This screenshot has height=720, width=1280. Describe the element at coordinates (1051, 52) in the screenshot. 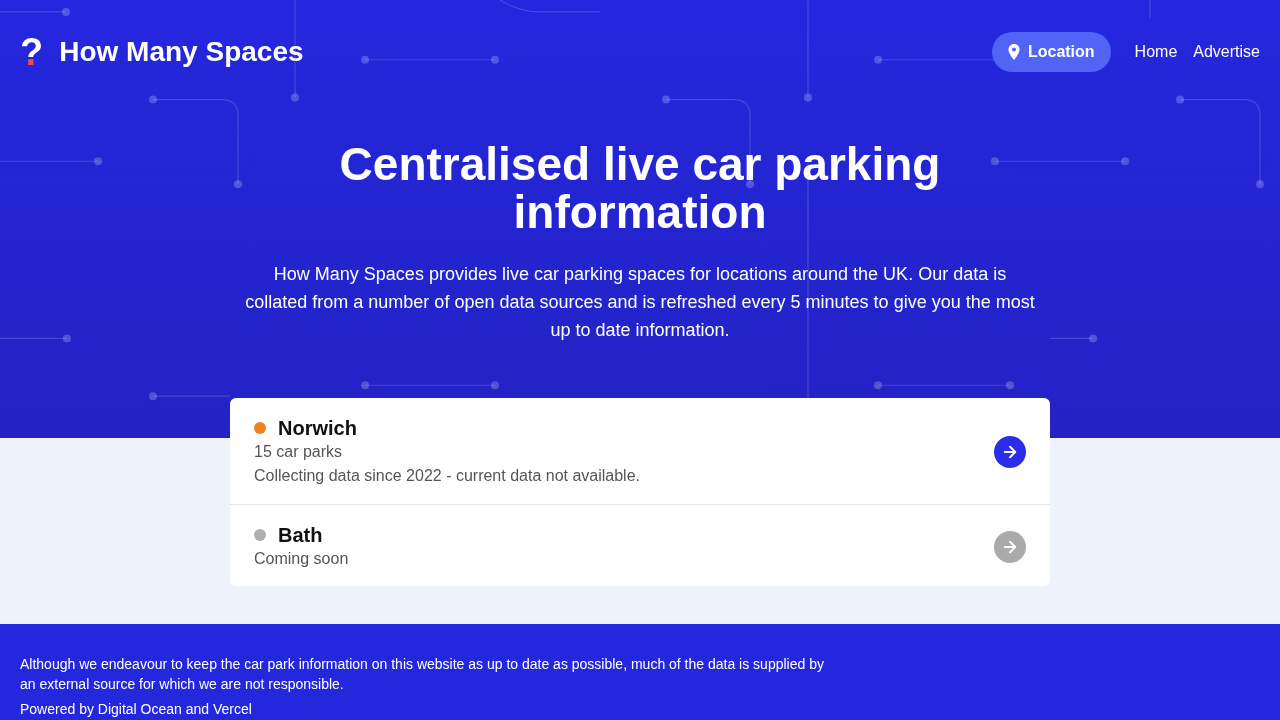

I see `location-button: Location` at that location.